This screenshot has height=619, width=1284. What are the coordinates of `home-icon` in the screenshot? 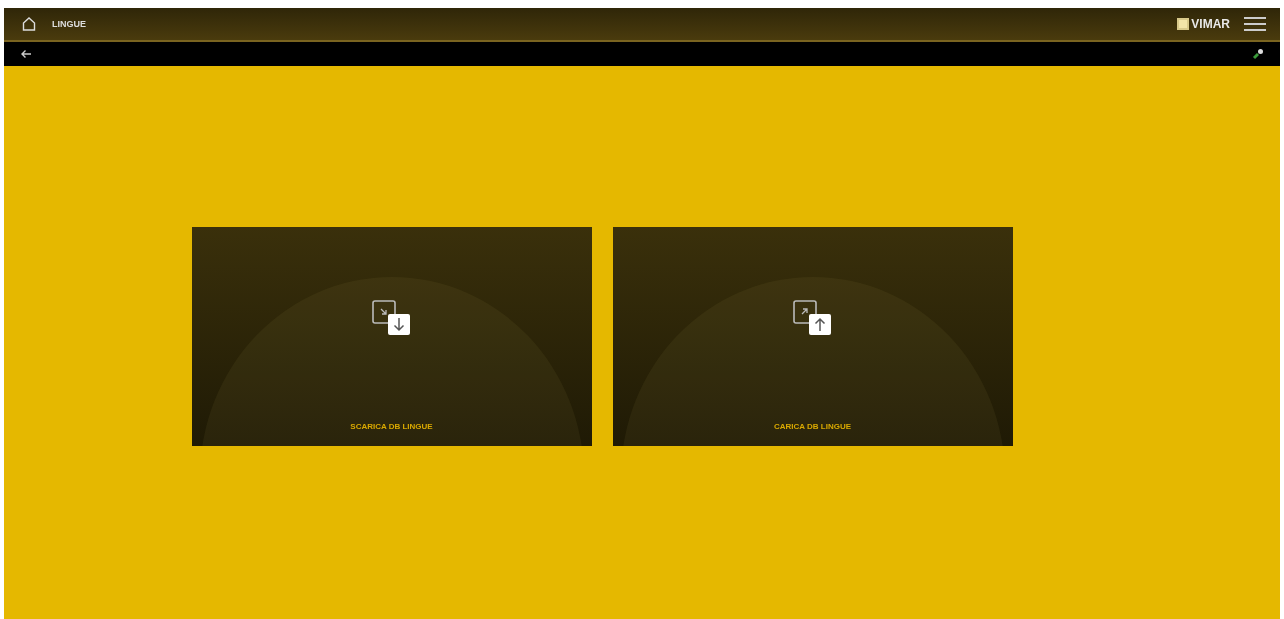 It's located at (29, 24).